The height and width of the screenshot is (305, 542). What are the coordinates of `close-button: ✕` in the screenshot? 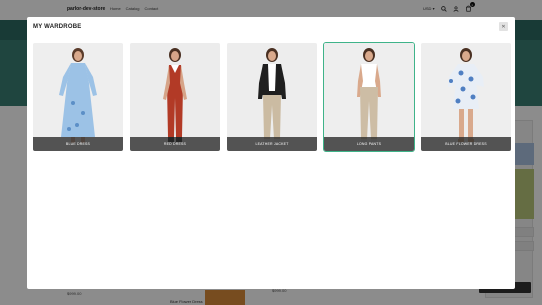 It's located at (503, 26).